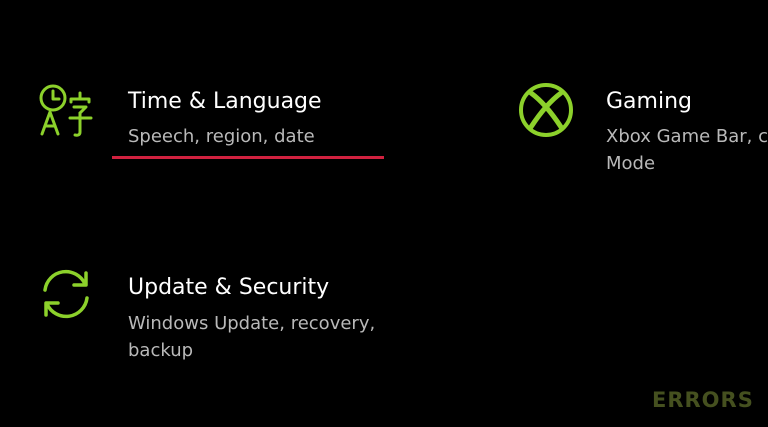  I want to click on tile-subtitle: Xbox Game Bar, c Mode, so click(687, 150).